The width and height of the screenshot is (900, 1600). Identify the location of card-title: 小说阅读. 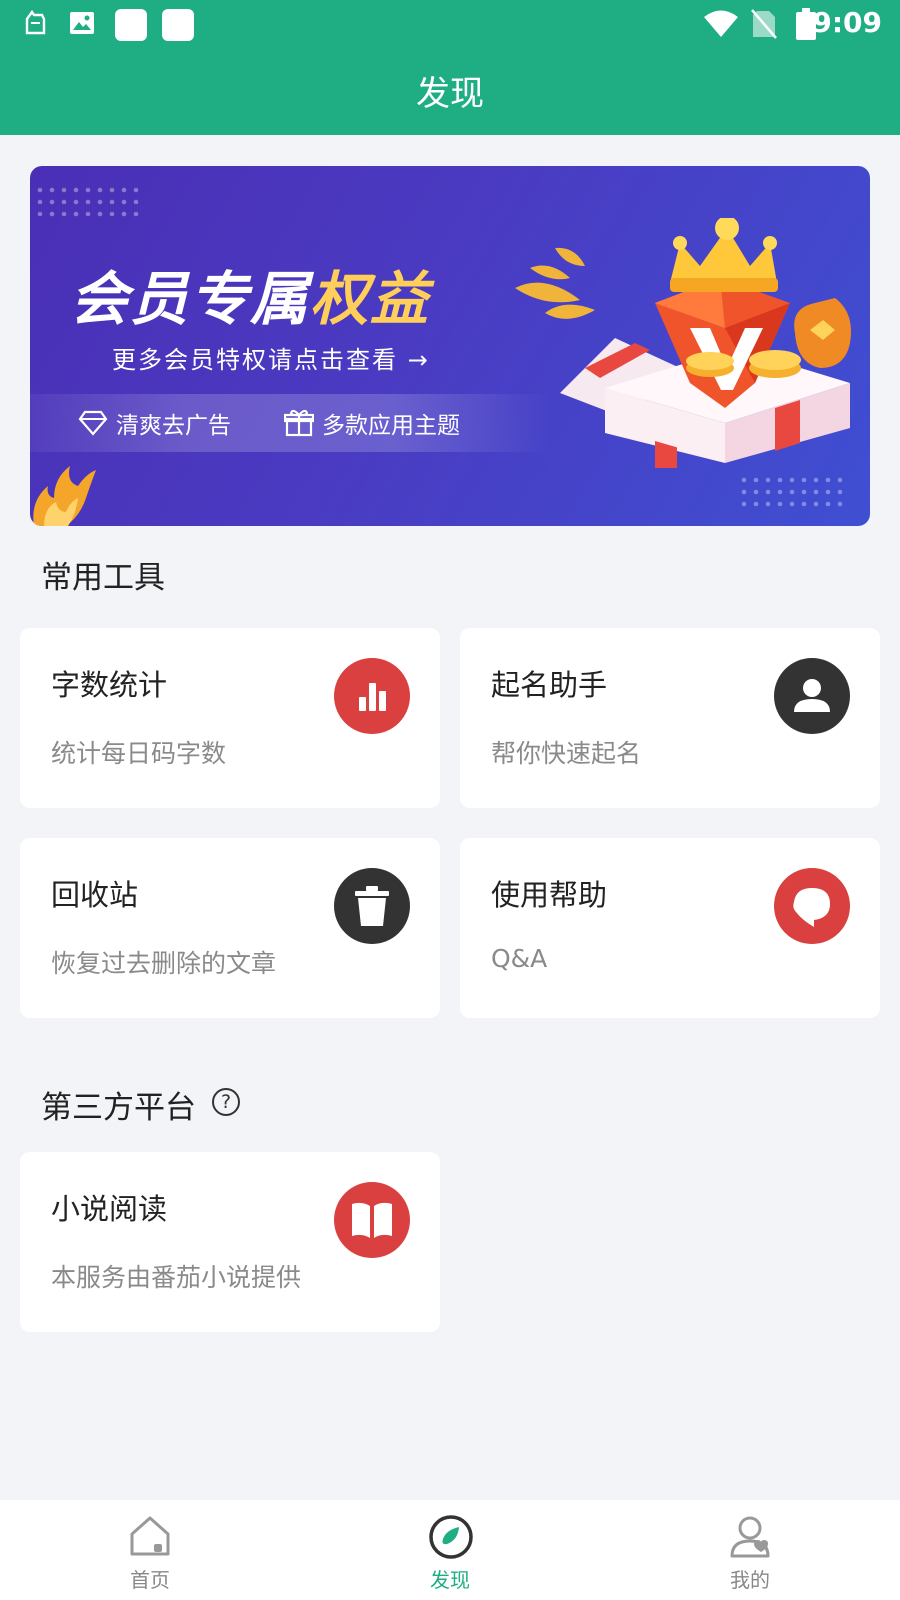
(109, 1209).